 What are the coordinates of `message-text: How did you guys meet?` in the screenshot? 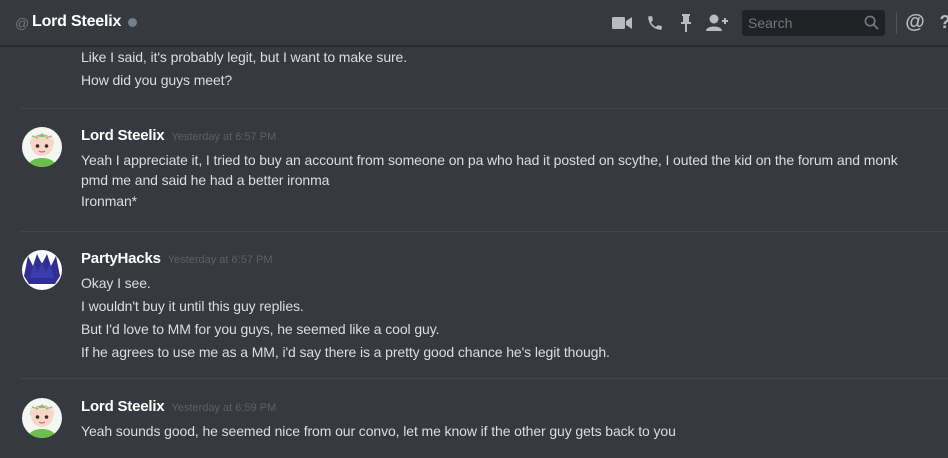 It's located at (157, 80).